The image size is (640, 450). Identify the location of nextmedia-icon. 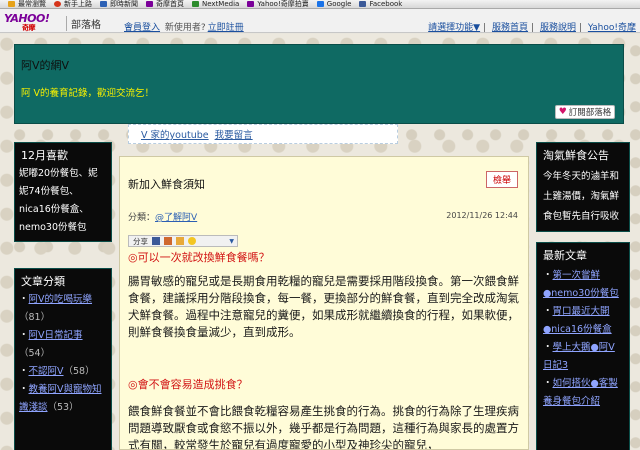
(195, 4).